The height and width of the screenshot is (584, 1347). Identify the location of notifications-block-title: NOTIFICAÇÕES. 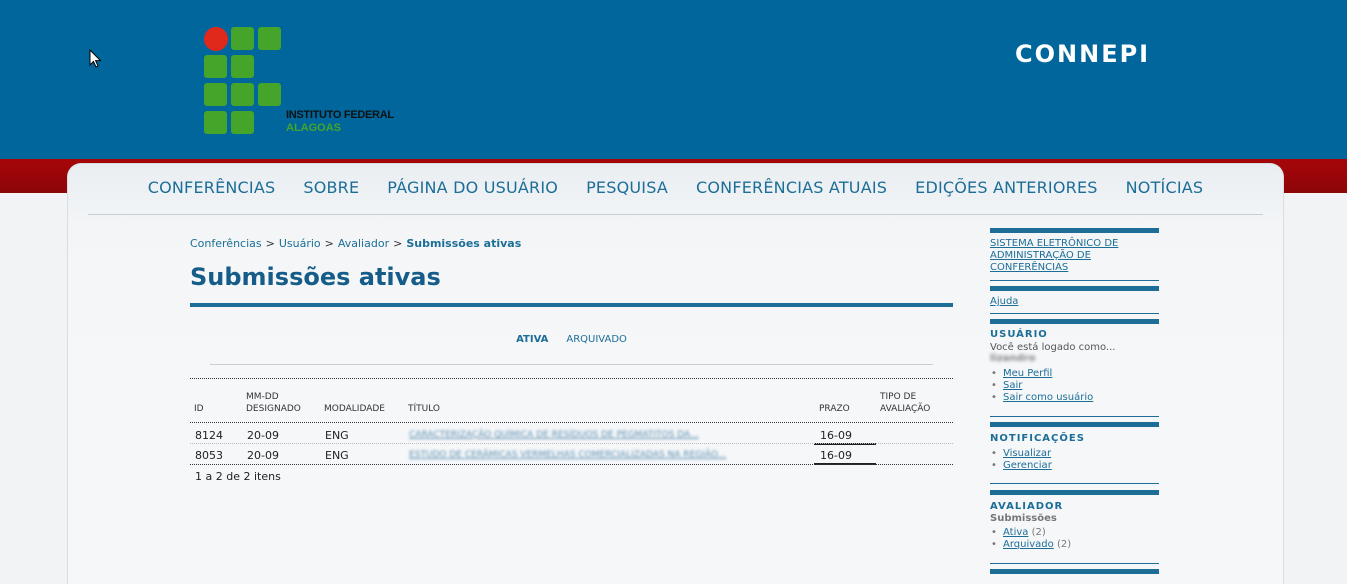
(1037, 438).